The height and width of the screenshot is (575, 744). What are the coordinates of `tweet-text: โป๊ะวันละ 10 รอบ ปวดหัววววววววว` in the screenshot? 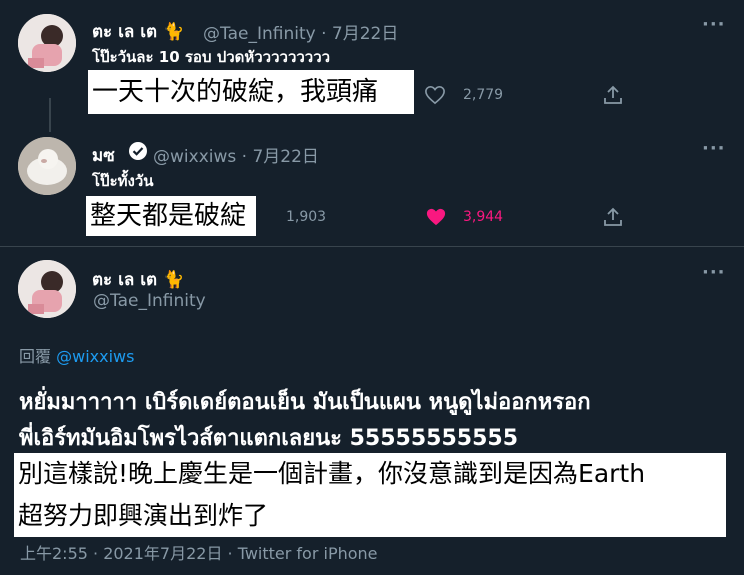 It's located at (211, 57).